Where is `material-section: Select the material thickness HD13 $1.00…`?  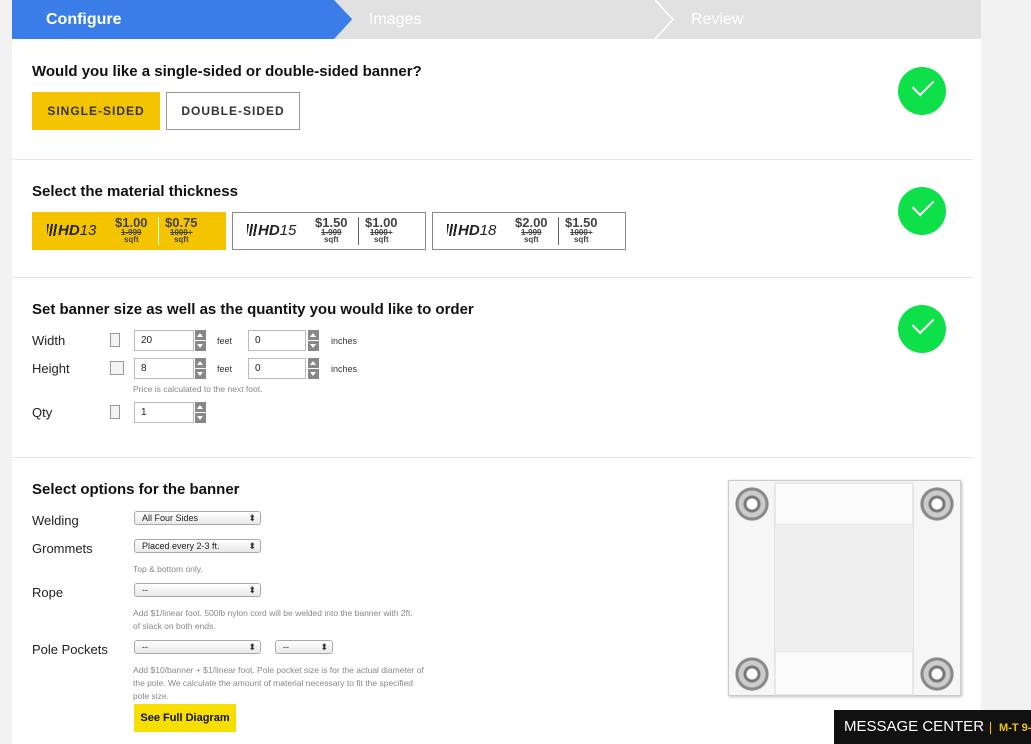
material-section: Select the material thickness HD13 $1.00… is located at coordinates (492, 219).